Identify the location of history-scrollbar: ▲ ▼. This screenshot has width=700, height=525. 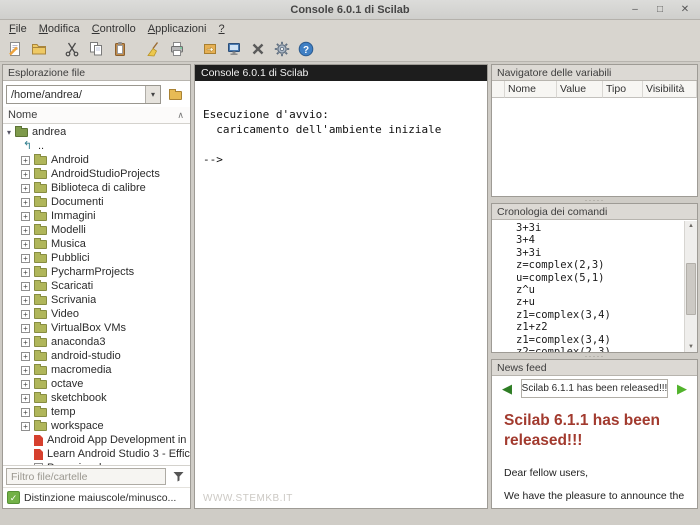
(690, 286).